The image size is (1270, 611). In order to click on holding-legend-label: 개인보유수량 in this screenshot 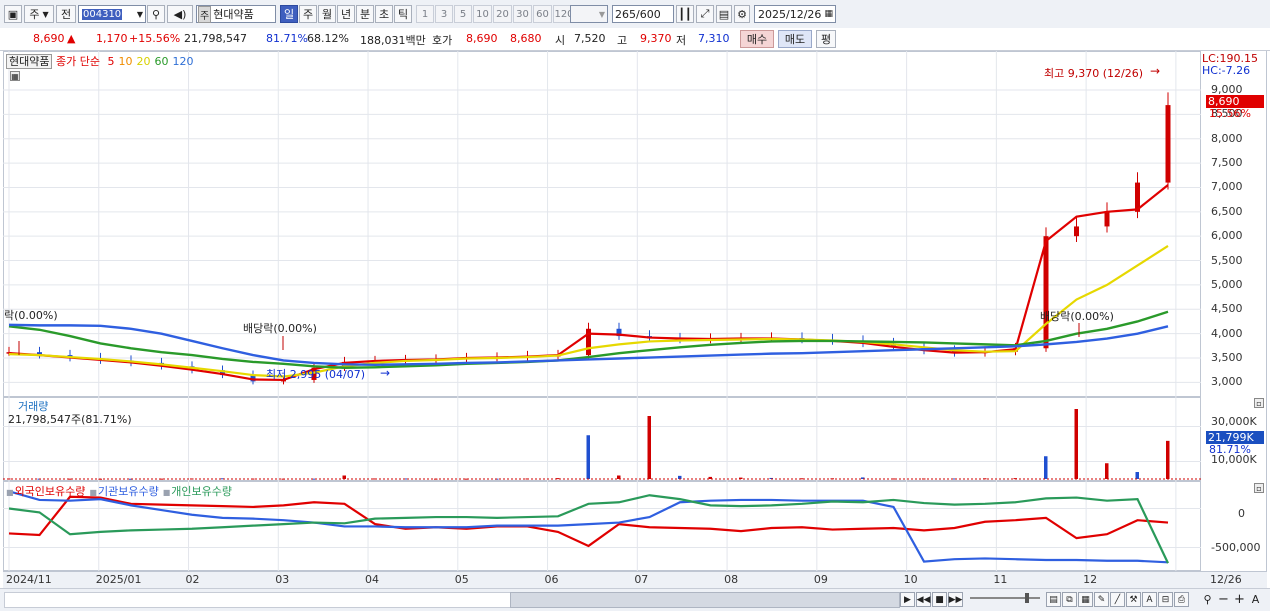, I will do `click(201, 491)`.